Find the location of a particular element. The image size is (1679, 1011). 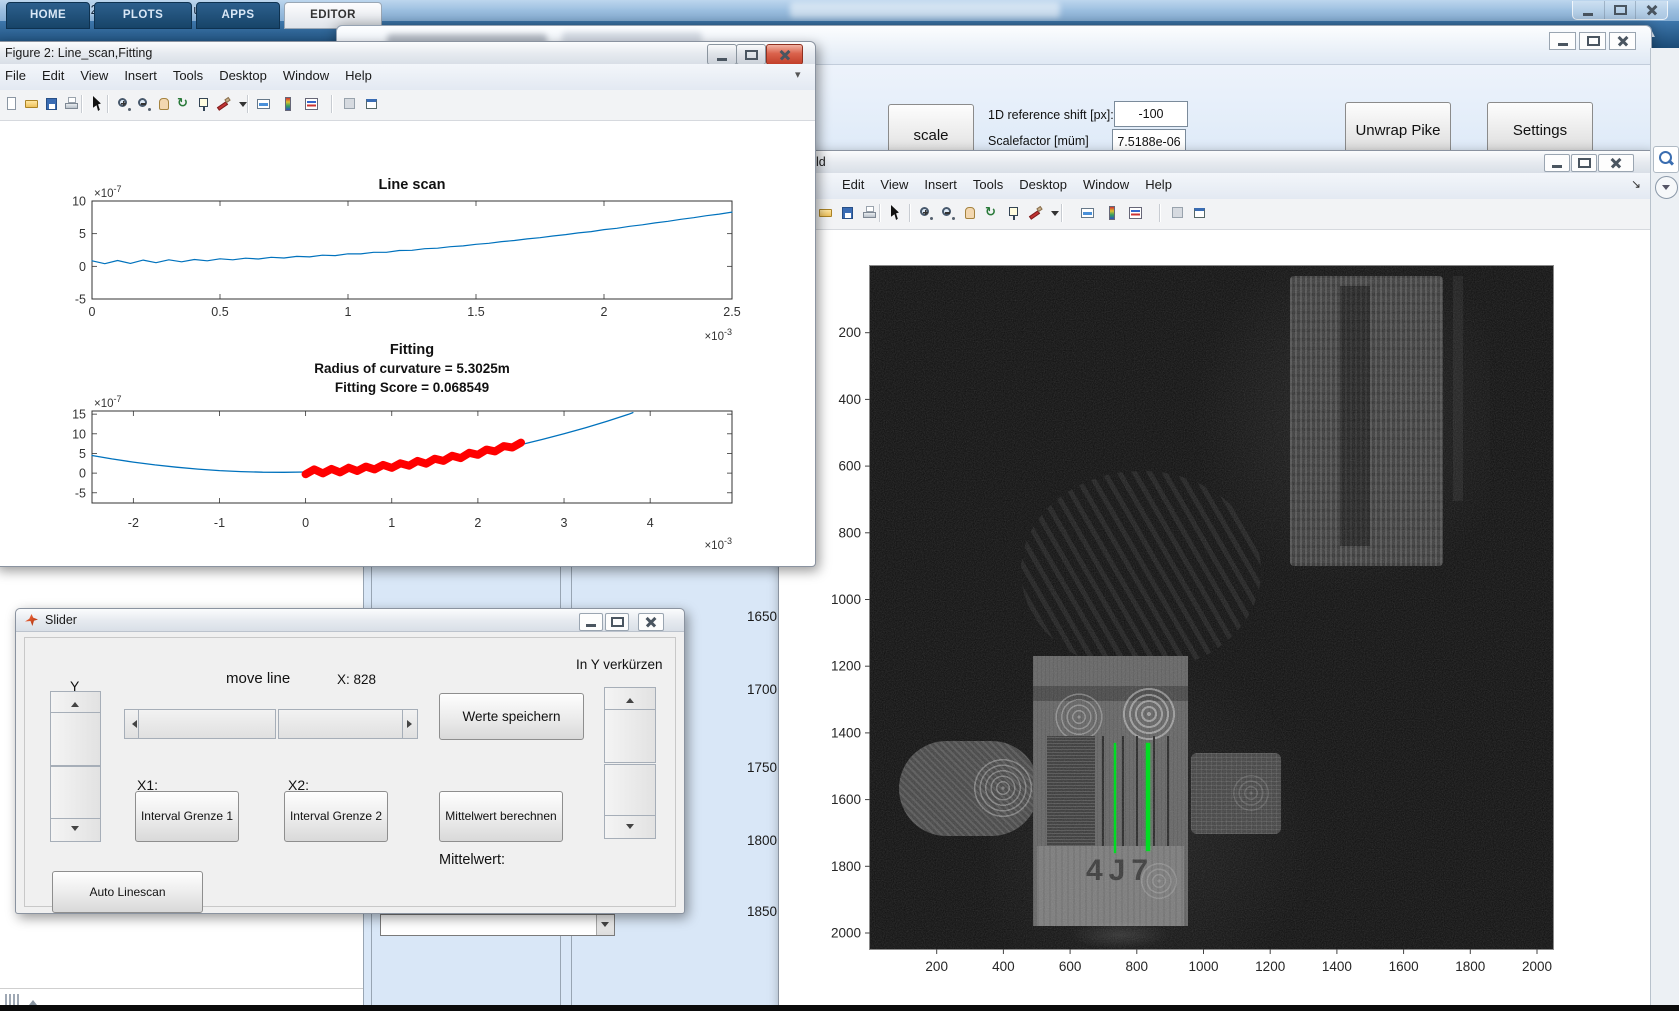

combobox-arrow is located at coordinates (605, 925).